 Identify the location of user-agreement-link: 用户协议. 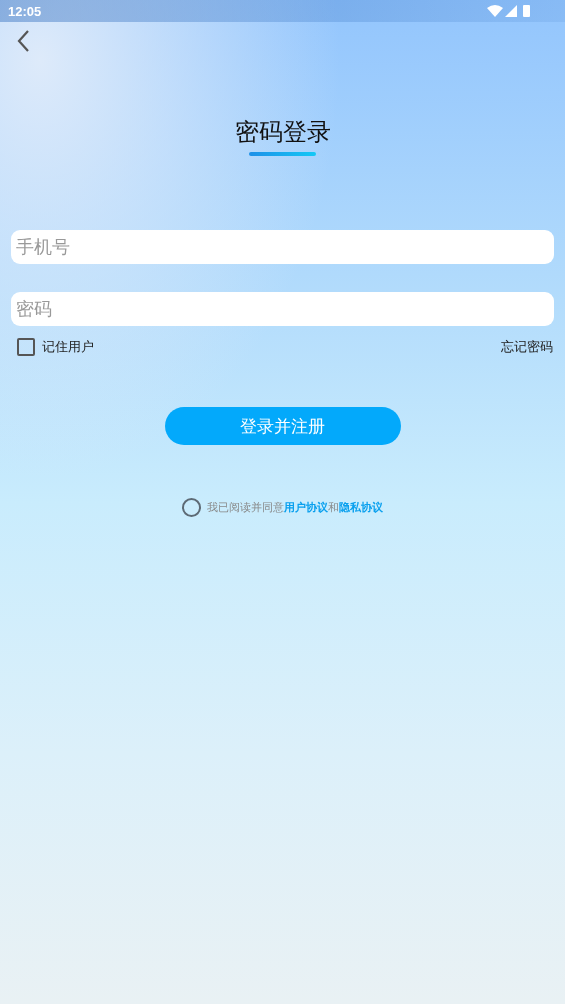
(306, 507).